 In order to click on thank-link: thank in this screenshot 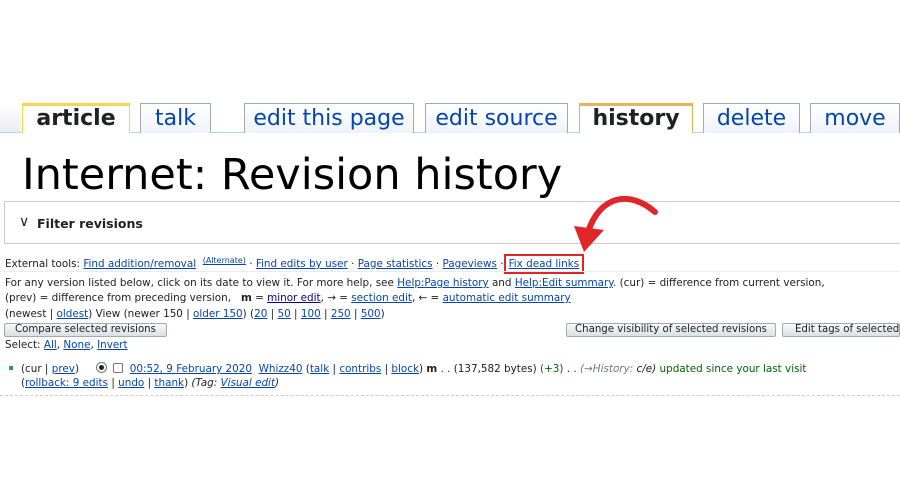, I will do `click(169, 383)`.